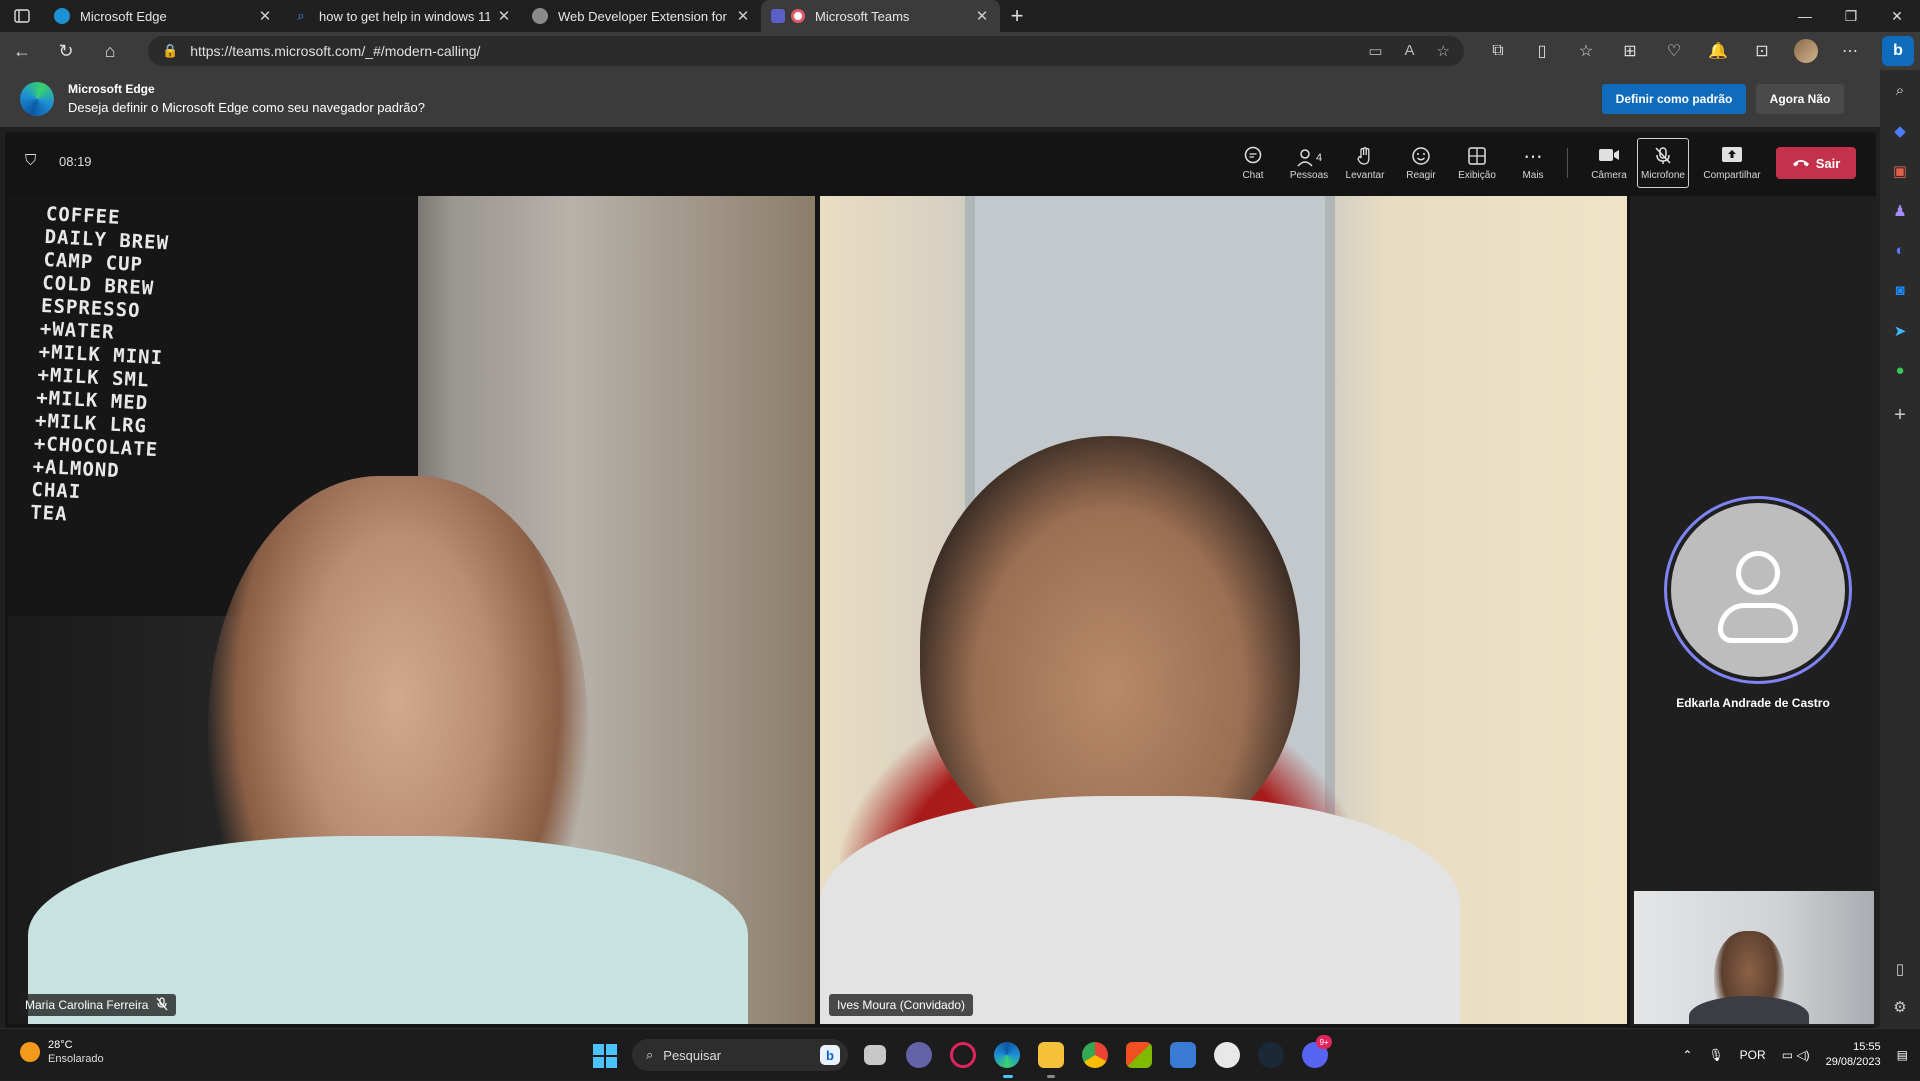 The height and width of the screenshot is (1081, 1920). What do you see at coordinates (1139, 1055) in the screenshot?
I see `microsoft-store-icon` at bounding box center [1139, 1055].